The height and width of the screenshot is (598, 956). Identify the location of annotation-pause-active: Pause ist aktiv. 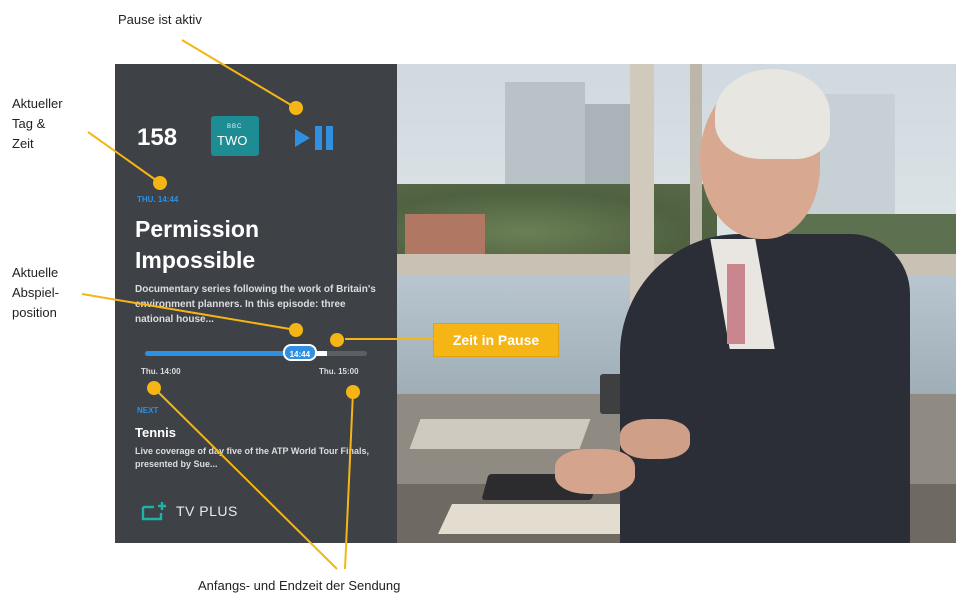
(160, 19).